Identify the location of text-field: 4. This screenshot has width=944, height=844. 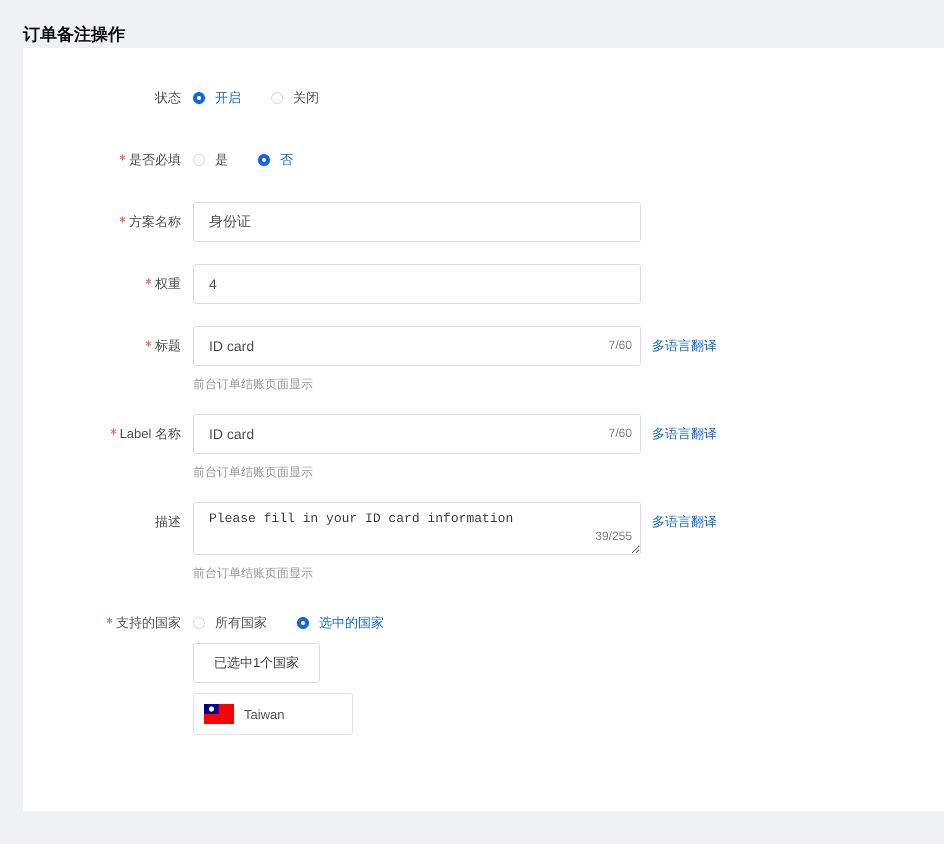
(417, 284).